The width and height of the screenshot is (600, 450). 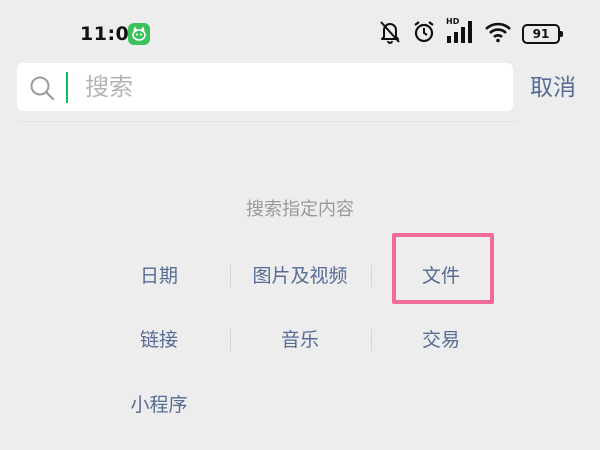 What do you see at coordinates (441, 340) in the screenshot?
I see `option-transactions: 交易` at bounding box center [441, 340].